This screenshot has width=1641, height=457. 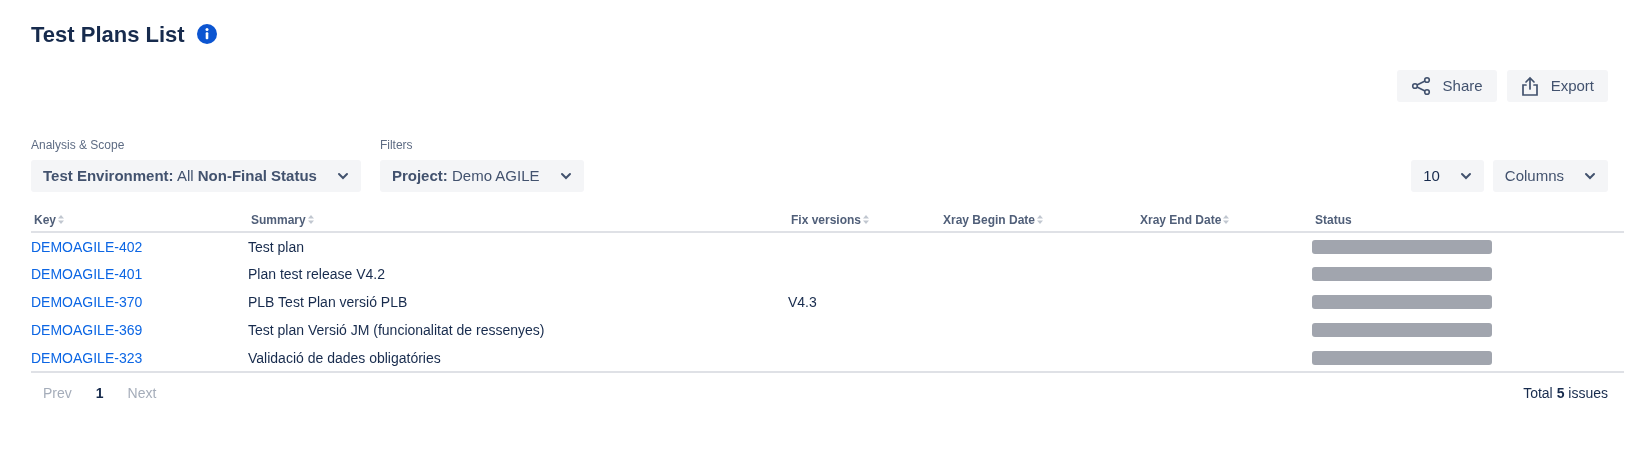 What do you see at coordinates (1333, 220) in the screenshot?
I see `column-header: Status` at bounding box center [1333, 220].